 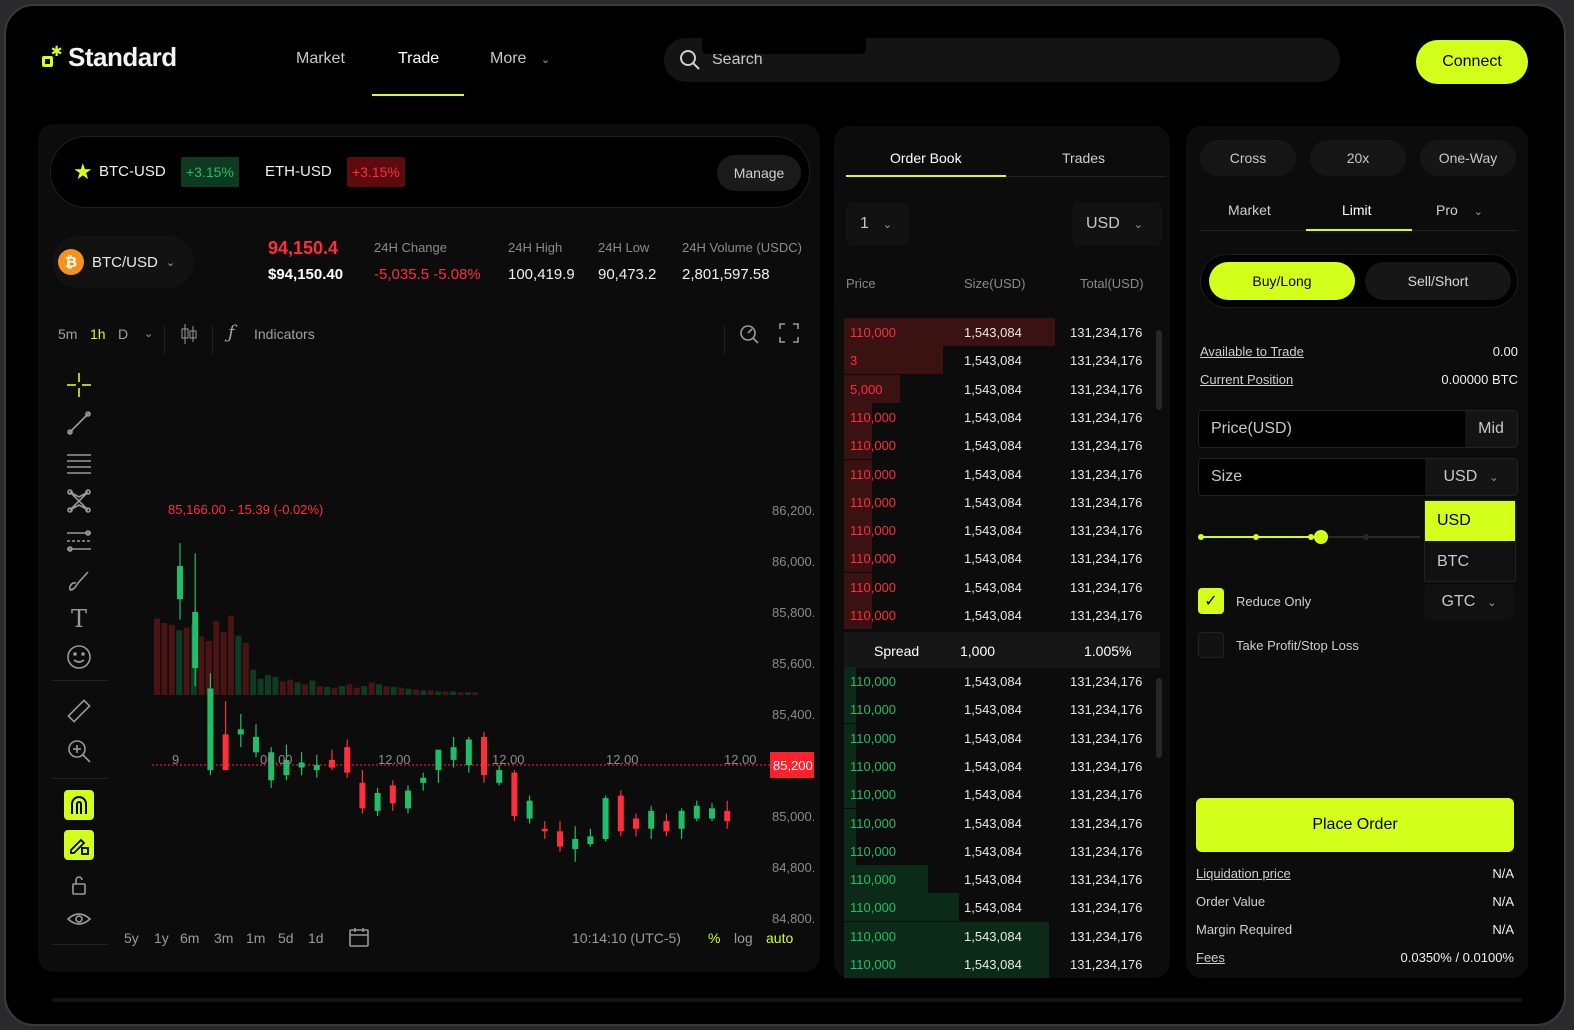 I want to click on auto-toggle: auto, so click(x=779, y=938).